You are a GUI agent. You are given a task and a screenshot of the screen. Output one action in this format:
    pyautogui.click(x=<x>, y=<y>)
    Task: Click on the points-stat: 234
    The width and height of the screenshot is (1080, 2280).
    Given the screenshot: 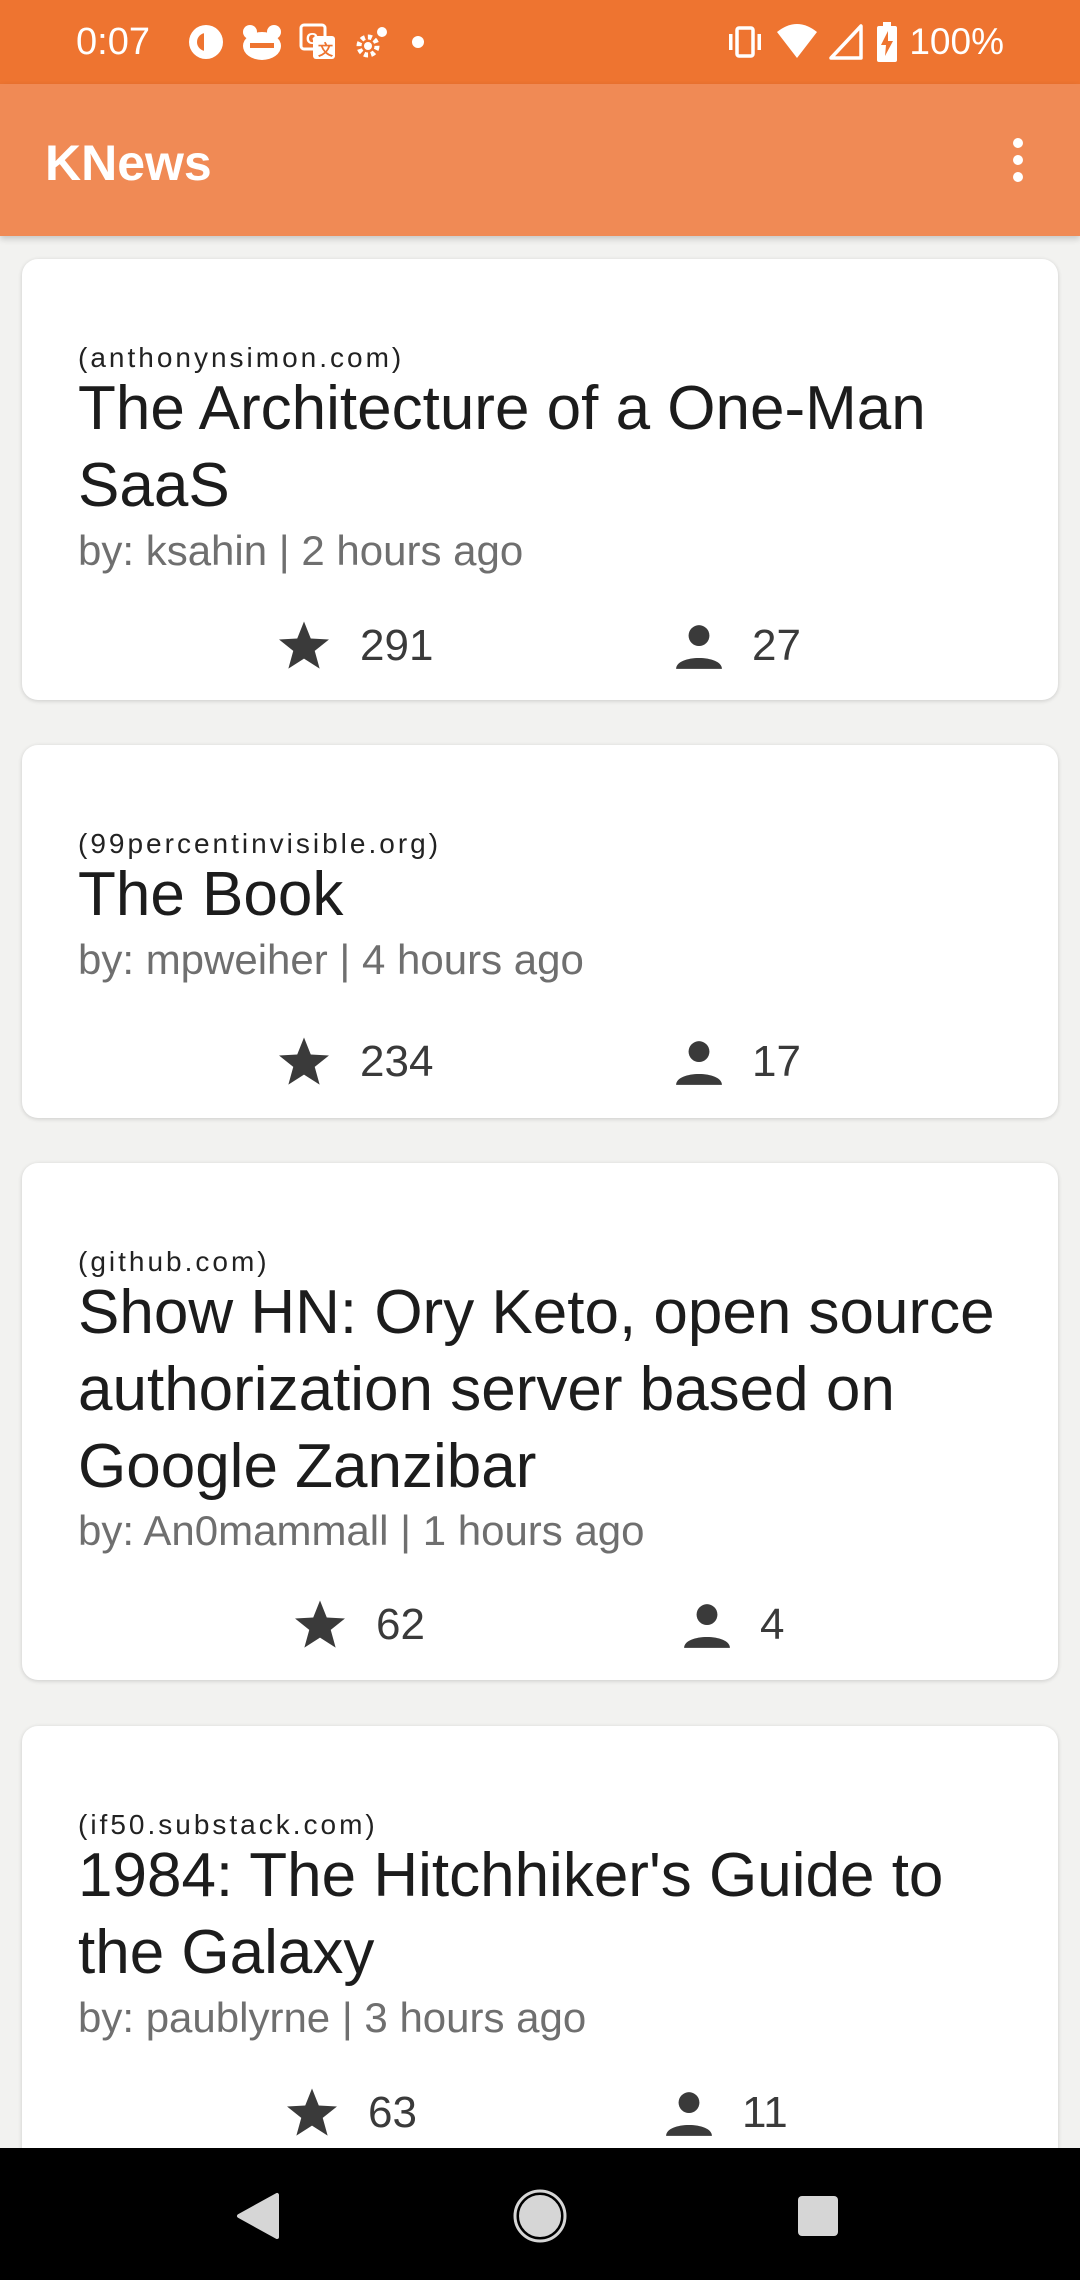 What is the action you would take?
    pyautogui.click(x=354, y=1062)
    